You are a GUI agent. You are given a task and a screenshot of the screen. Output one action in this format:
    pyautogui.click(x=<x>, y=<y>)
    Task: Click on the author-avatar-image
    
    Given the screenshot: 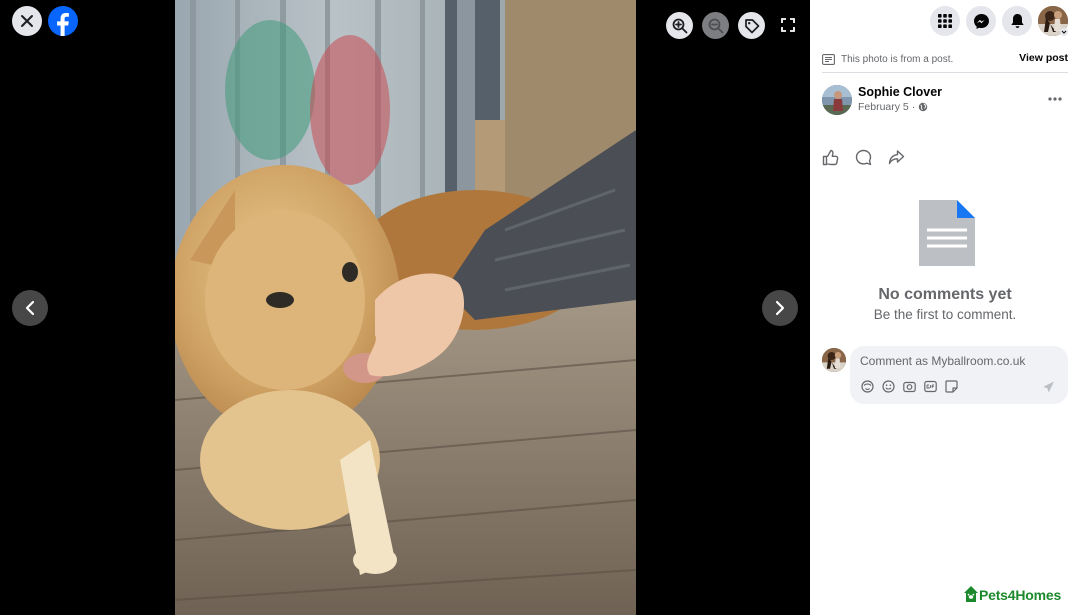 What is the action you would take?
    pyautogui.click(x=837, y=100)
    